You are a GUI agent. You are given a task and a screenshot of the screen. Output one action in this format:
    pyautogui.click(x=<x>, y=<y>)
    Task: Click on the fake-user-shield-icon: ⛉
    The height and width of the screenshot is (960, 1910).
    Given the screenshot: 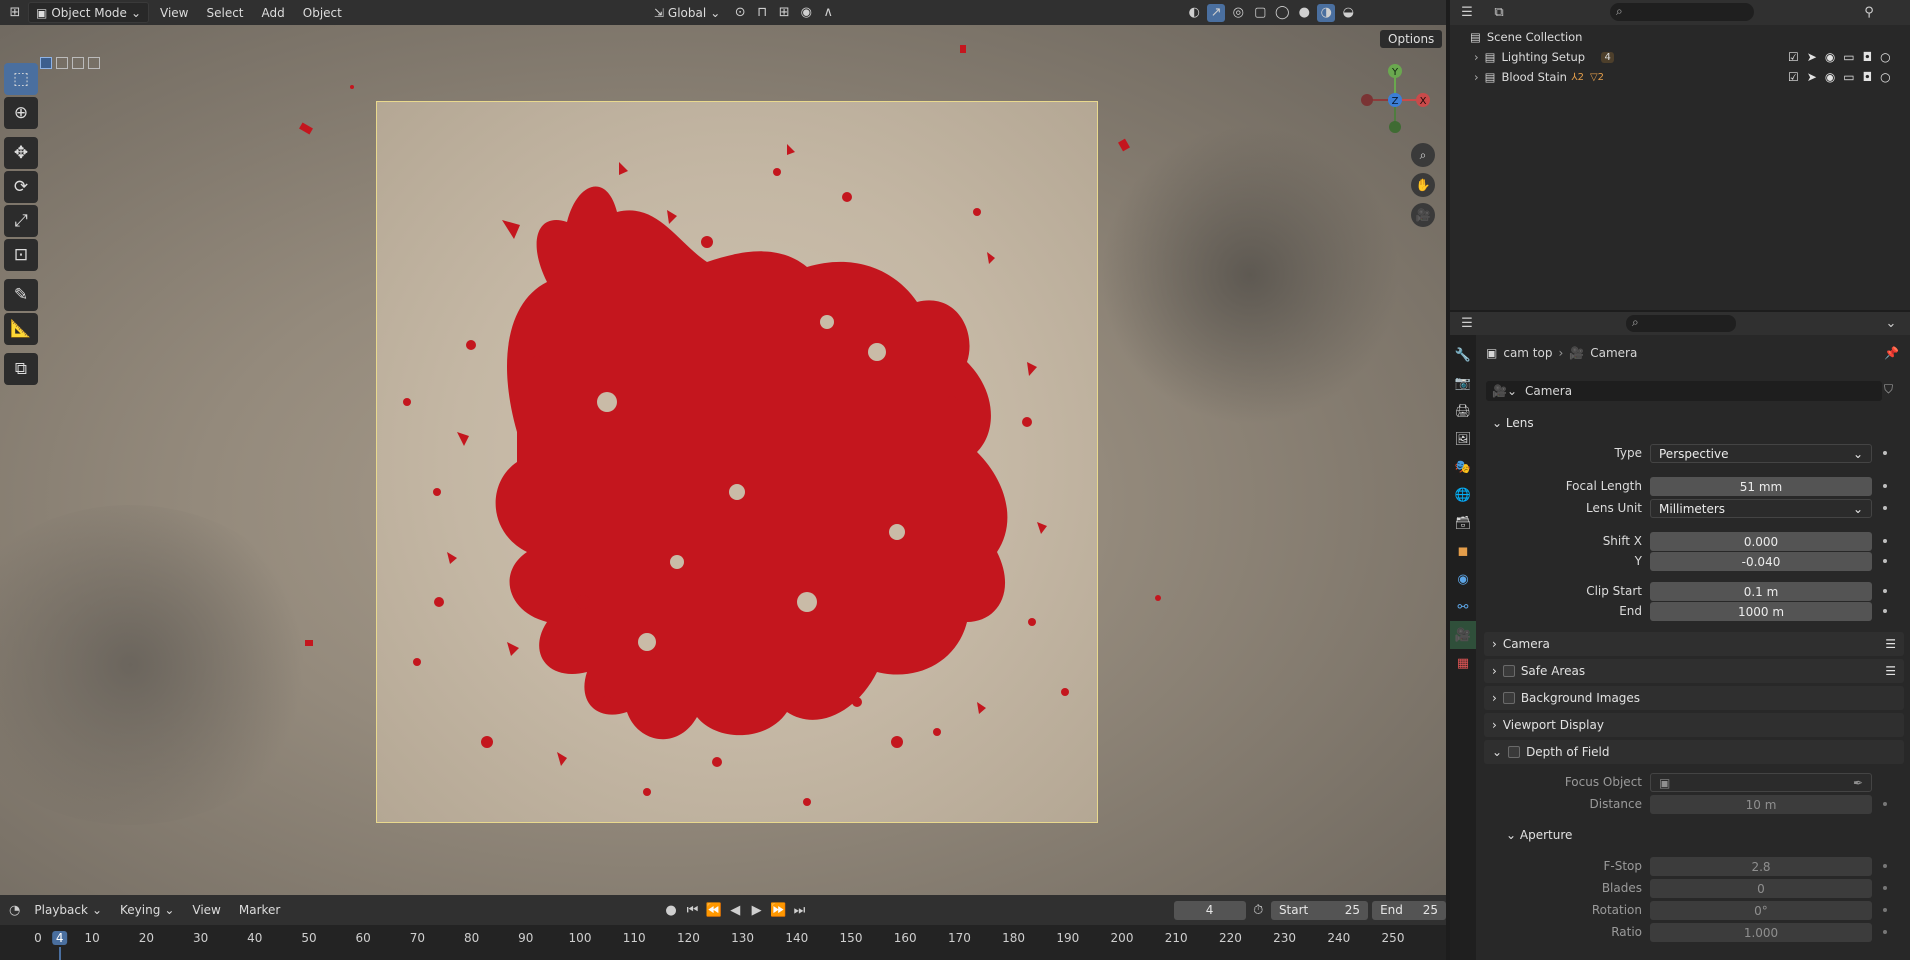 What is the action you would take?
    pyautogui.click(x=1888, y=389)
    